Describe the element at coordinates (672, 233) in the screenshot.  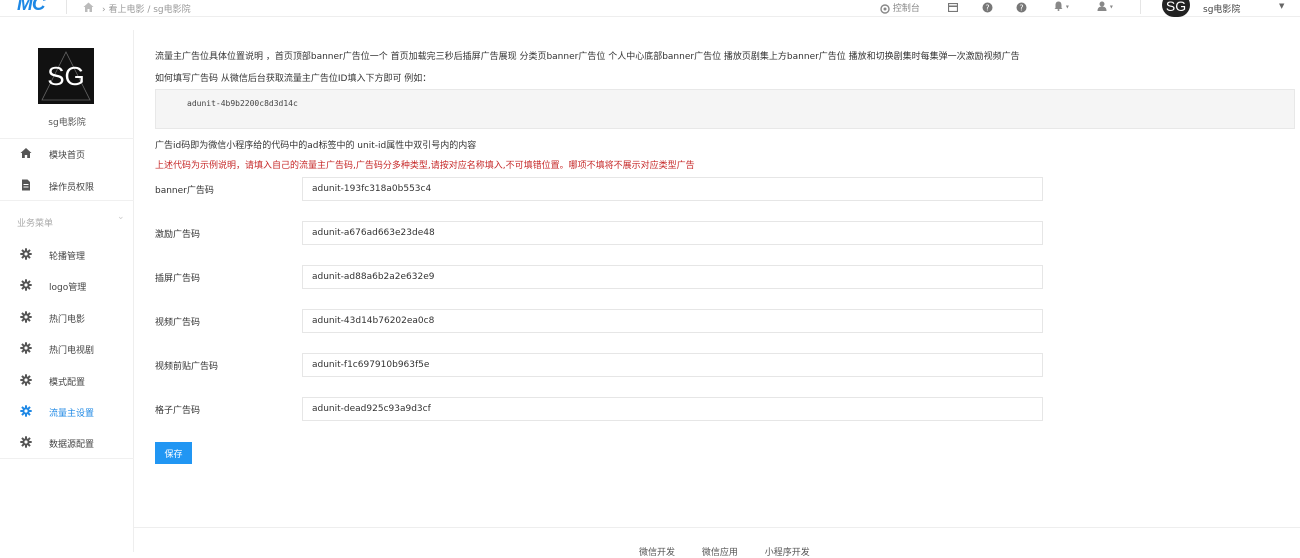
I see `reward-ad-code-input` at that location.